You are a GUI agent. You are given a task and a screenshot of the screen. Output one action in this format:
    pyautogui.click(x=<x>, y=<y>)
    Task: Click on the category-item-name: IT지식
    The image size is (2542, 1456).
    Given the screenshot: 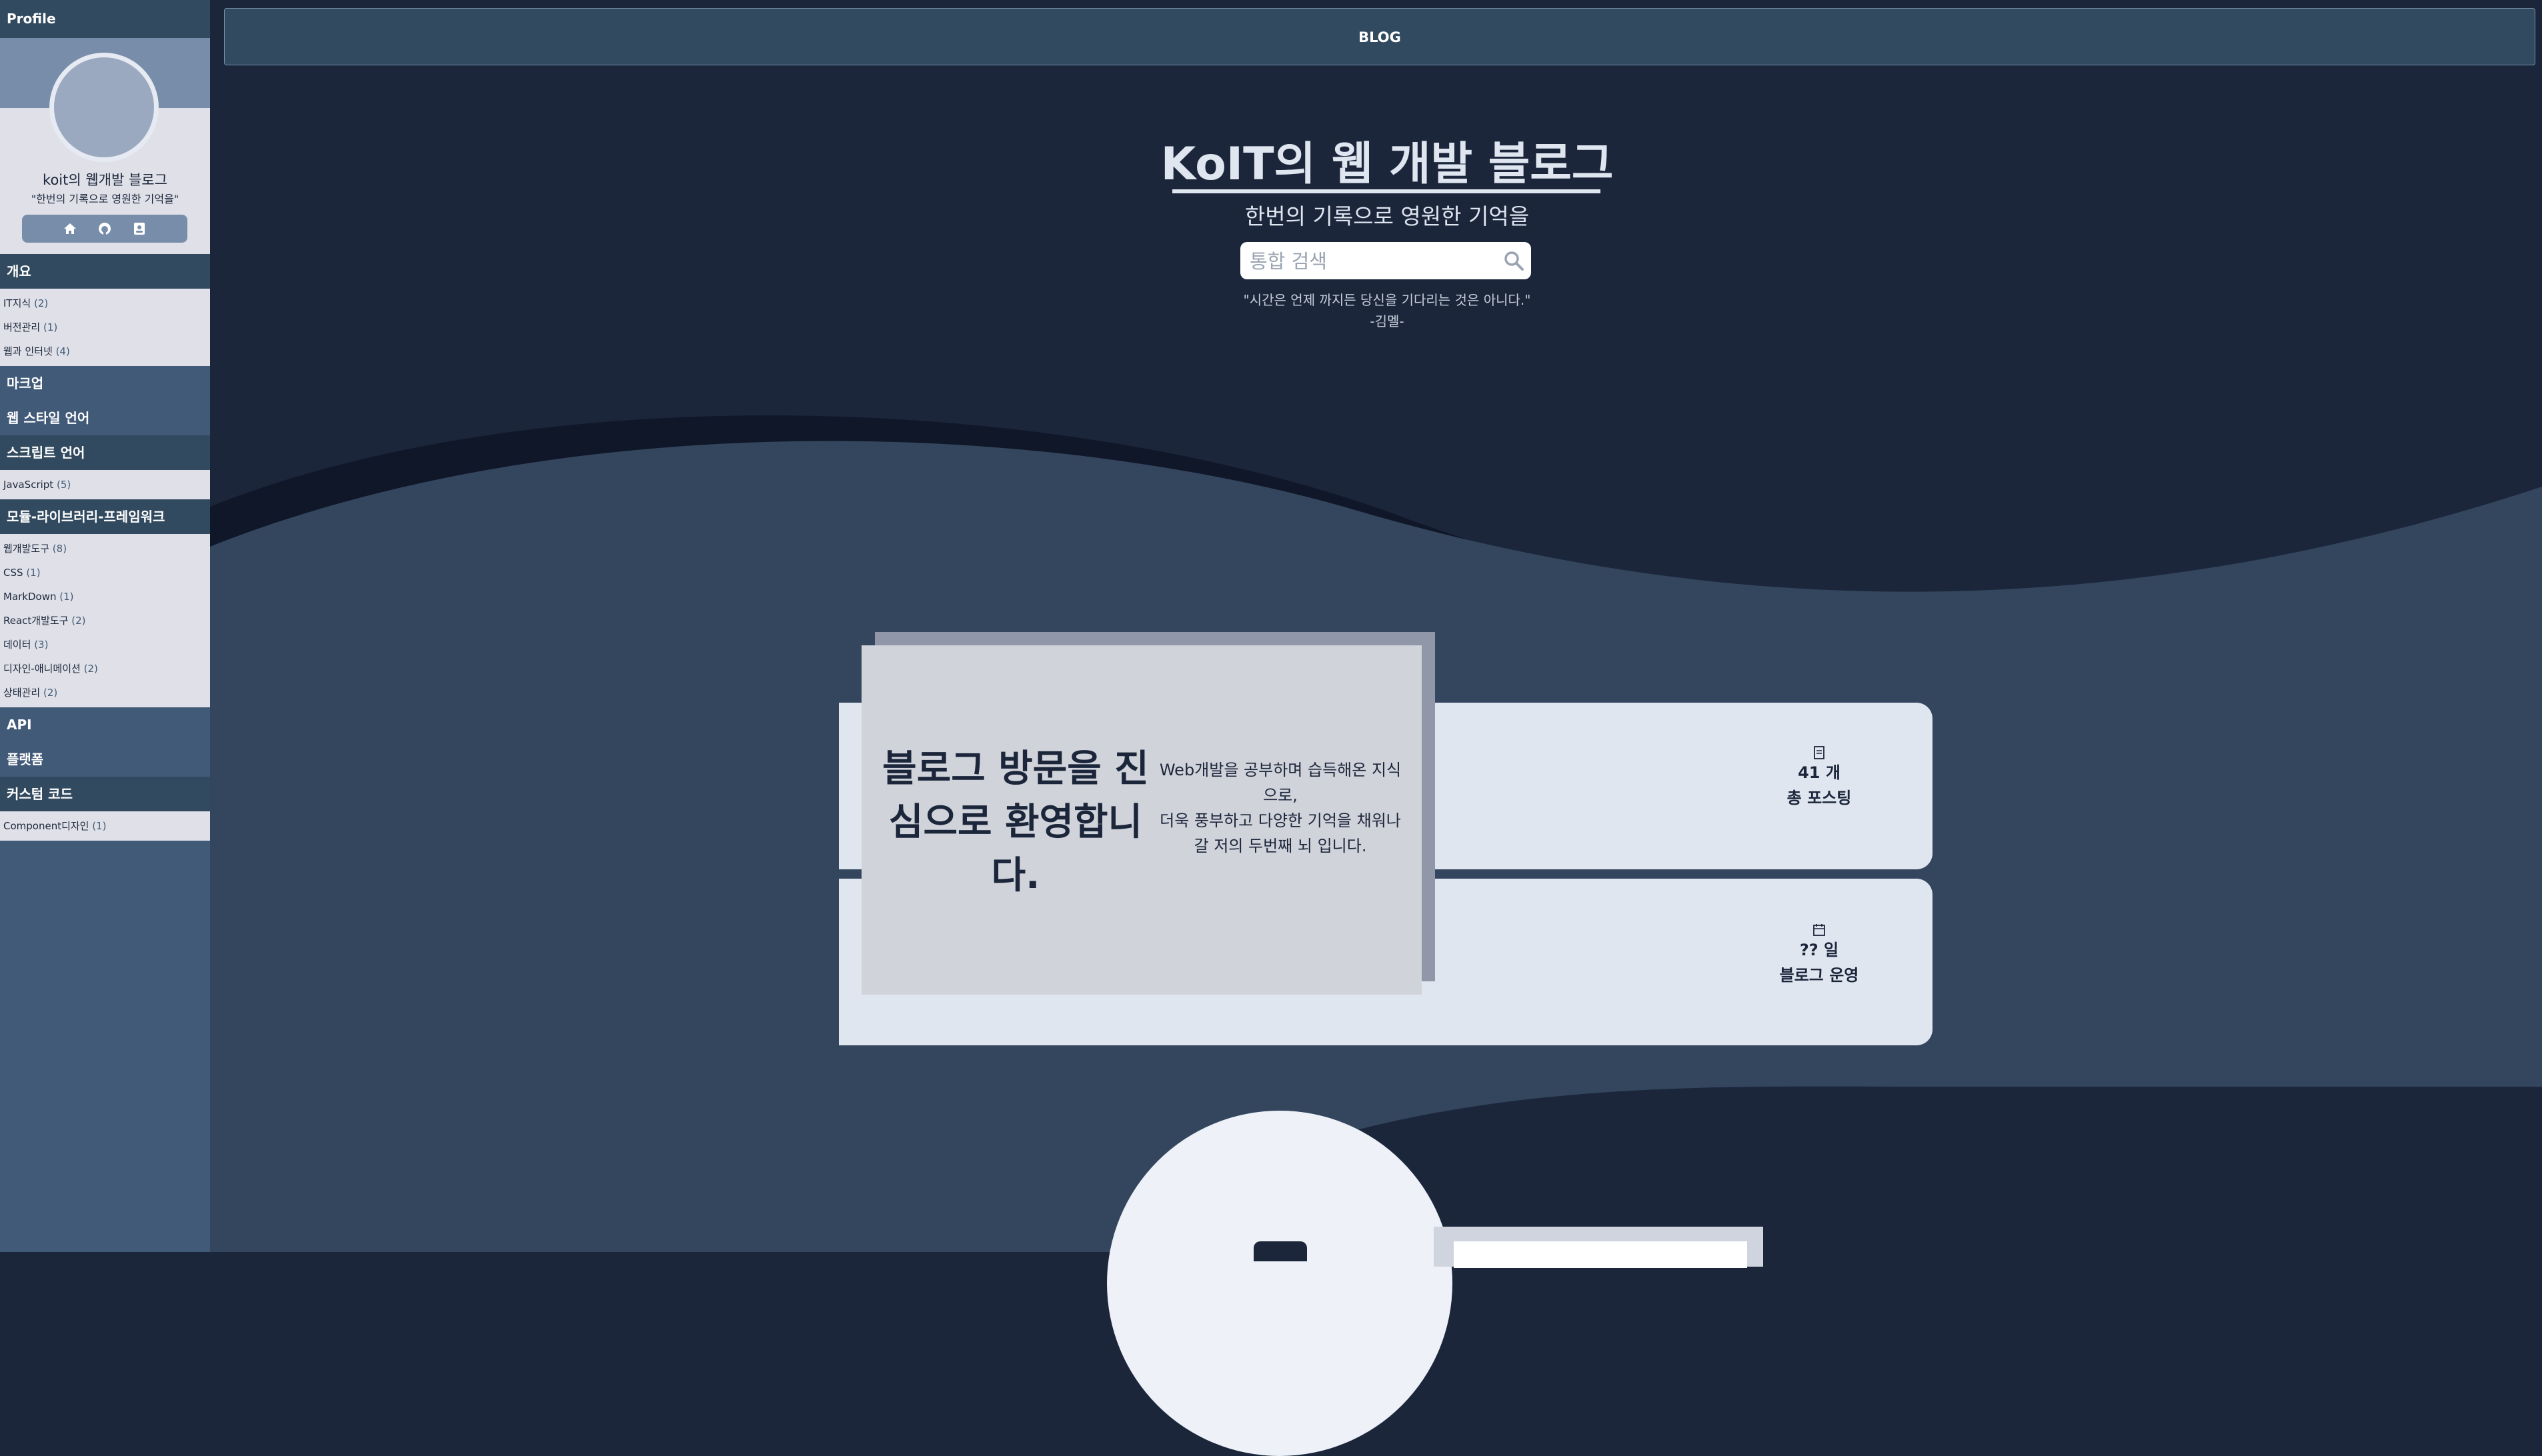 What is the action you would take?
    pyautogui.click(x=17, y=303)
    